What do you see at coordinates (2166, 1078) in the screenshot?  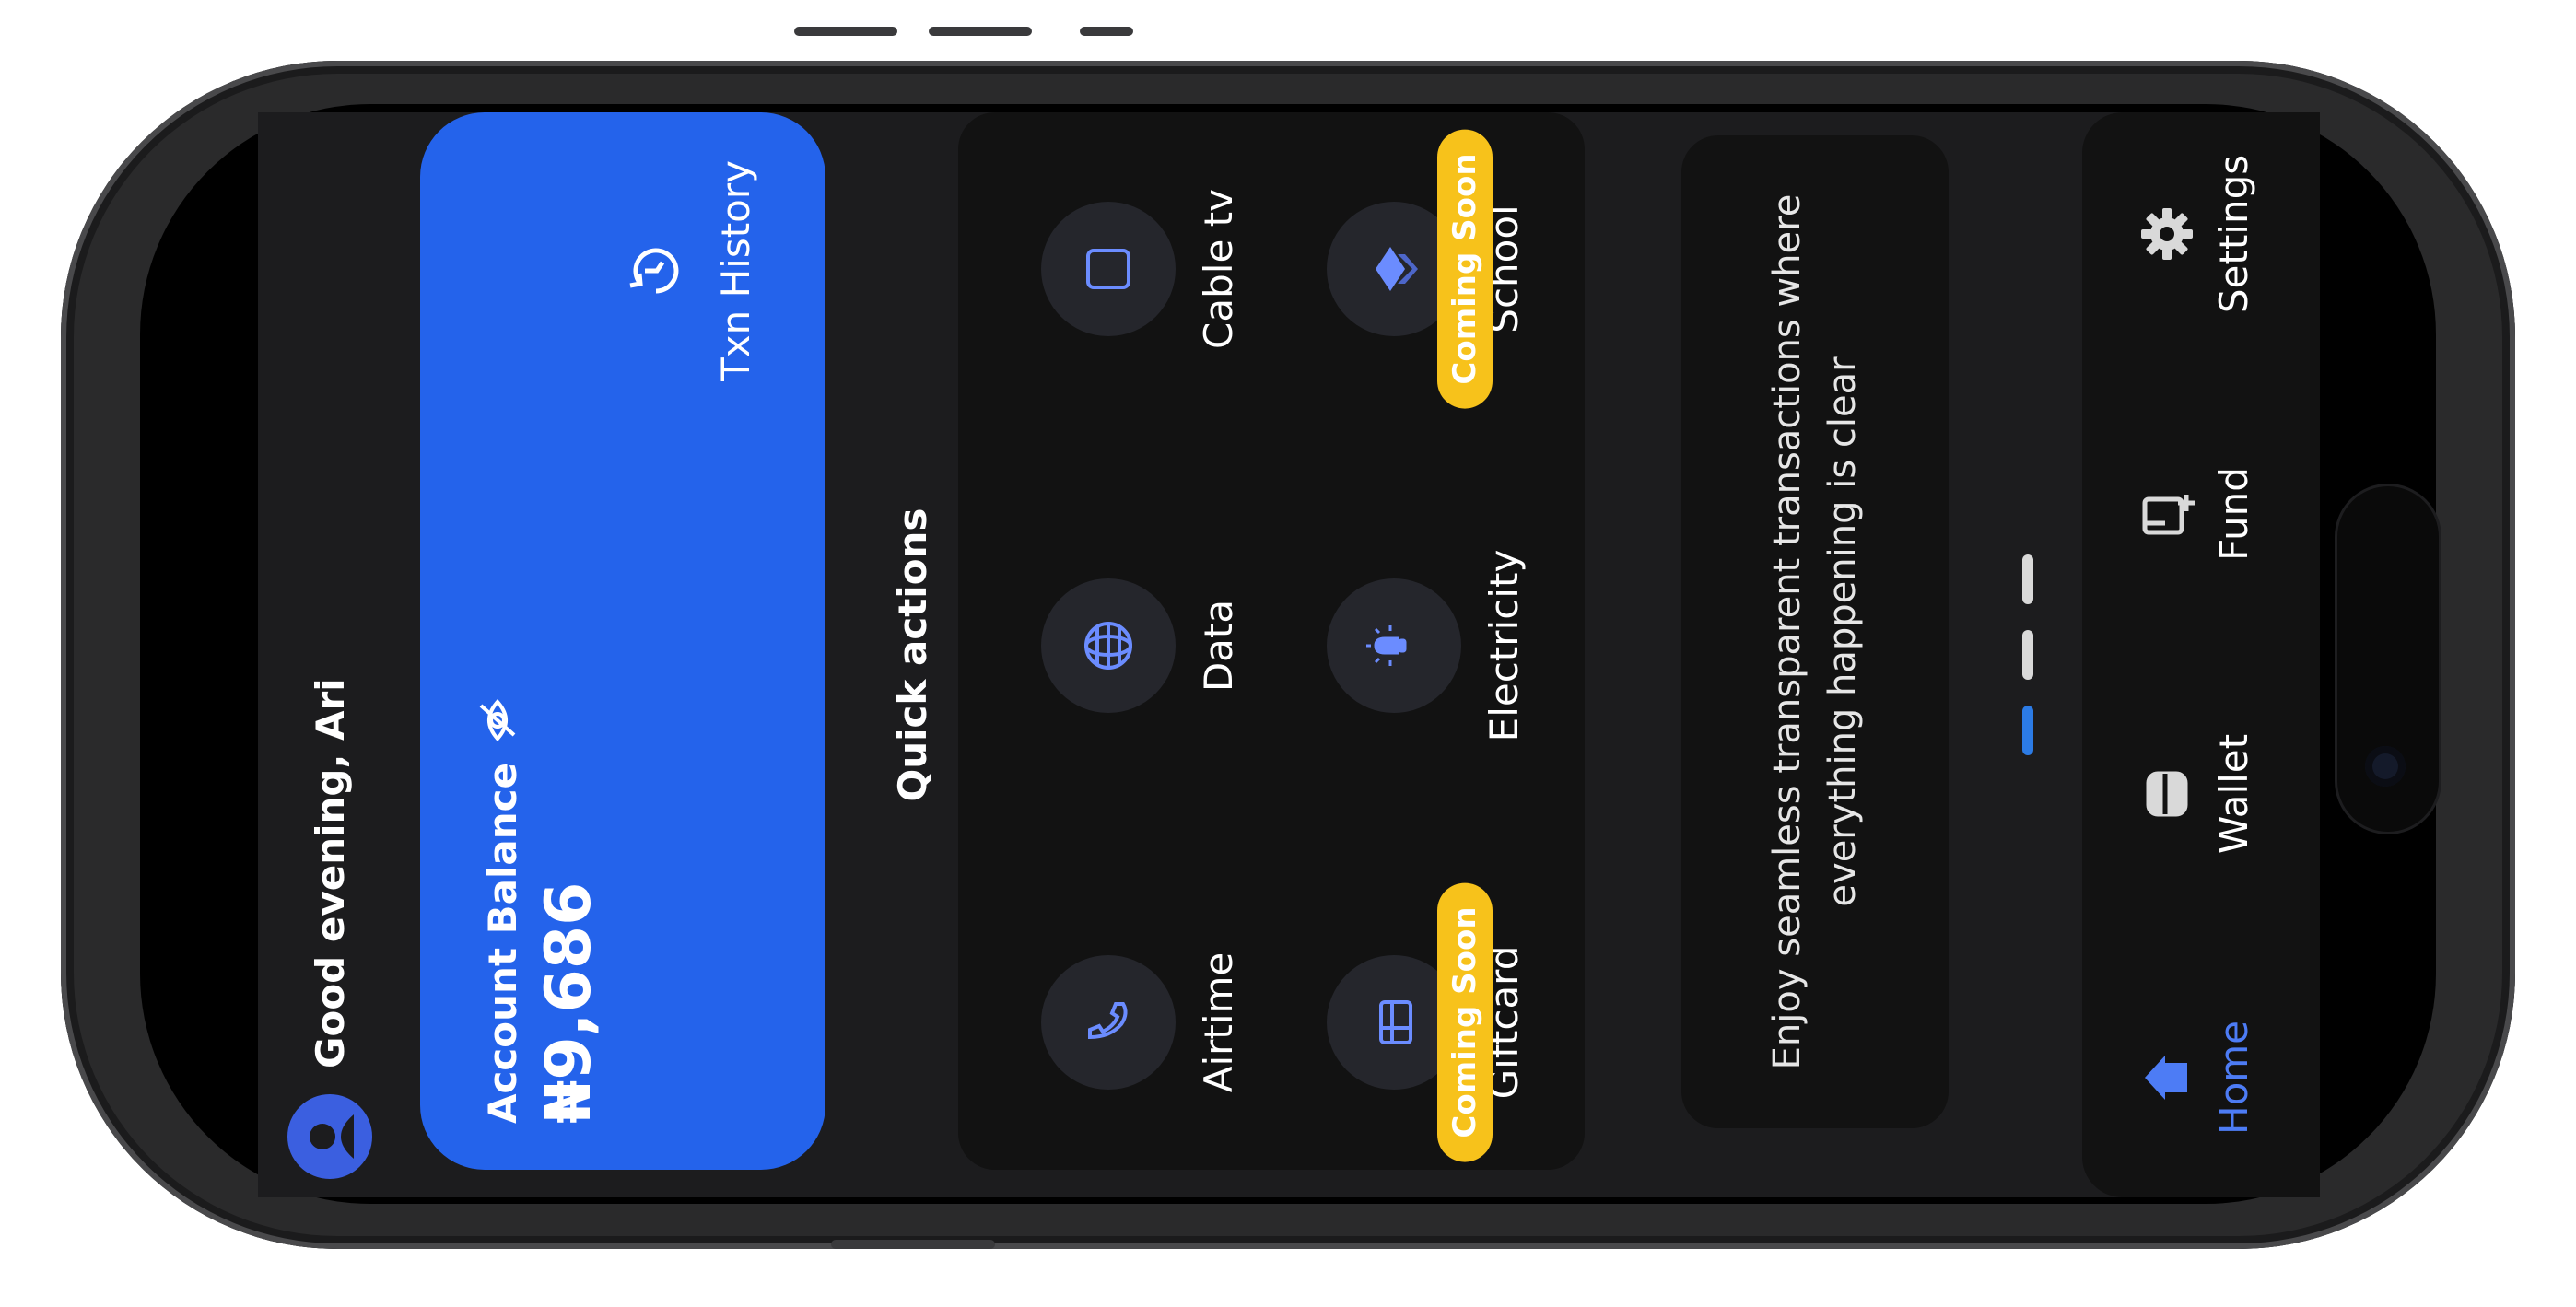 I see `home-icon` at bounding box center [2166, 1078].